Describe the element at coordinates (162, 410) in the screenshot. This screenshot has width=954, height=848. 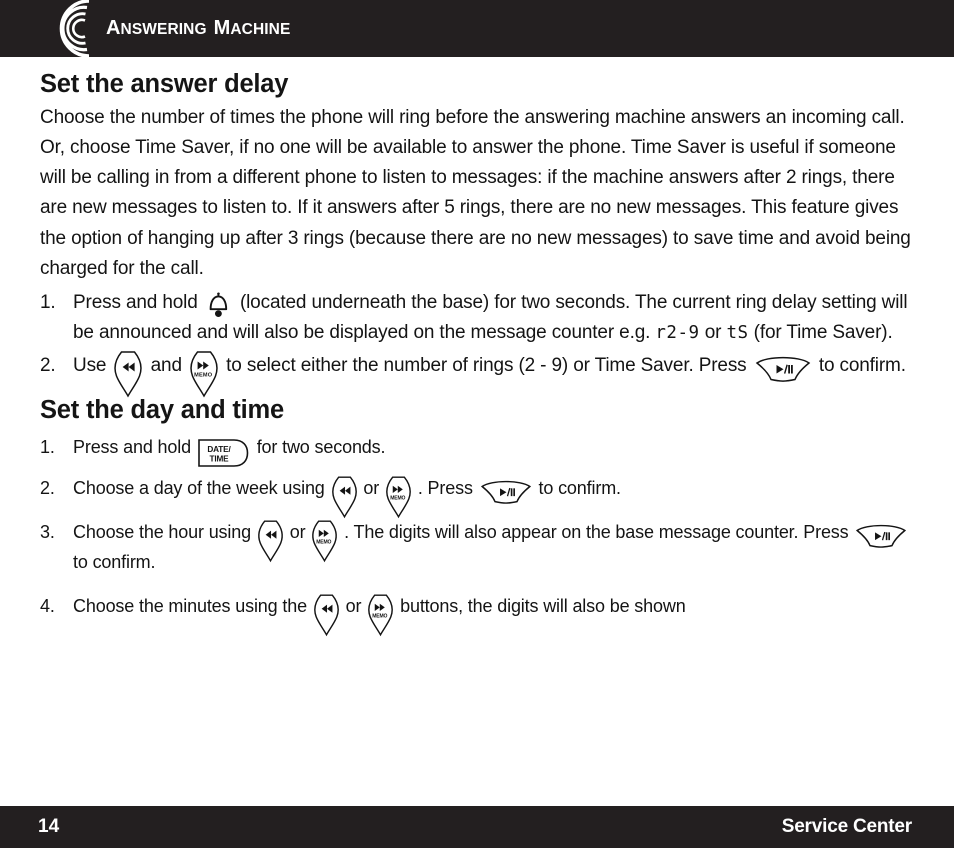
I see `section-title-day-and-time: Set the day and time` at that location.